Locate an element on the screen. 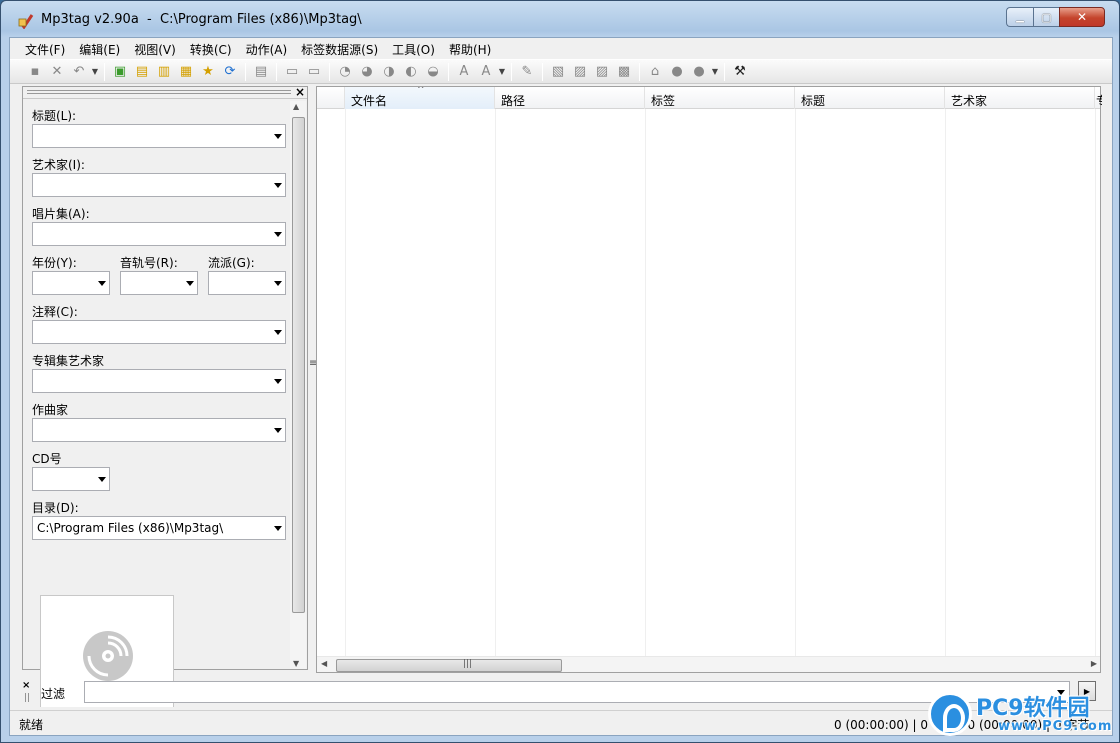 The width and height of the screenshot is (1120, 743). freedb-icon: ⌂ is located at coordinates (655, 72).